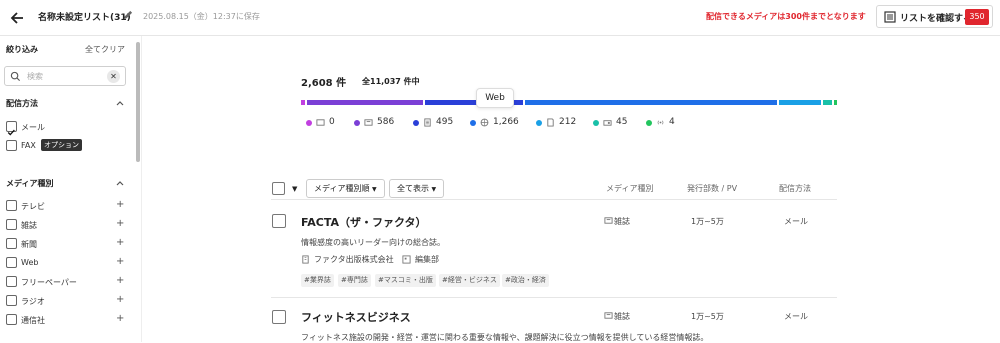  Describe the element at coordinates (427, 122) in the screenshot. I see `newspaper-icon` at that location.